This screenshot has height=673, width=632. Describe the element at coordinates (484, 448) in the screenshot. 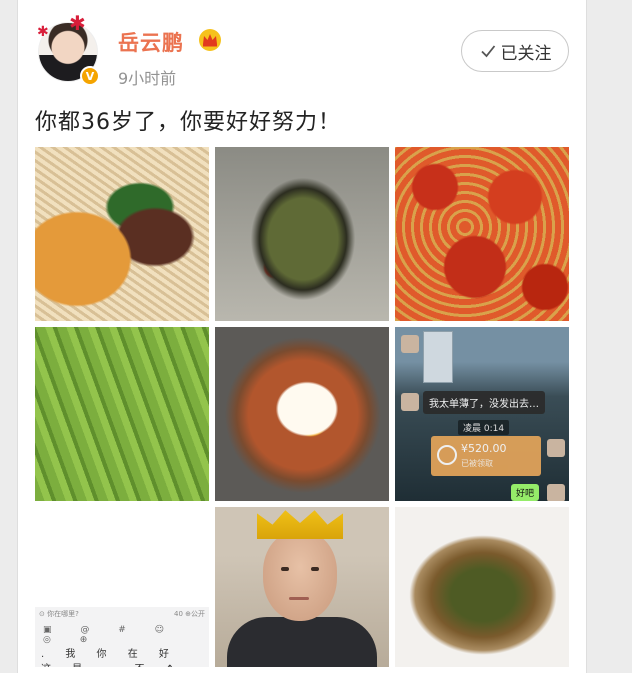

I see `transfer-amount: ¥520.00` at that location.